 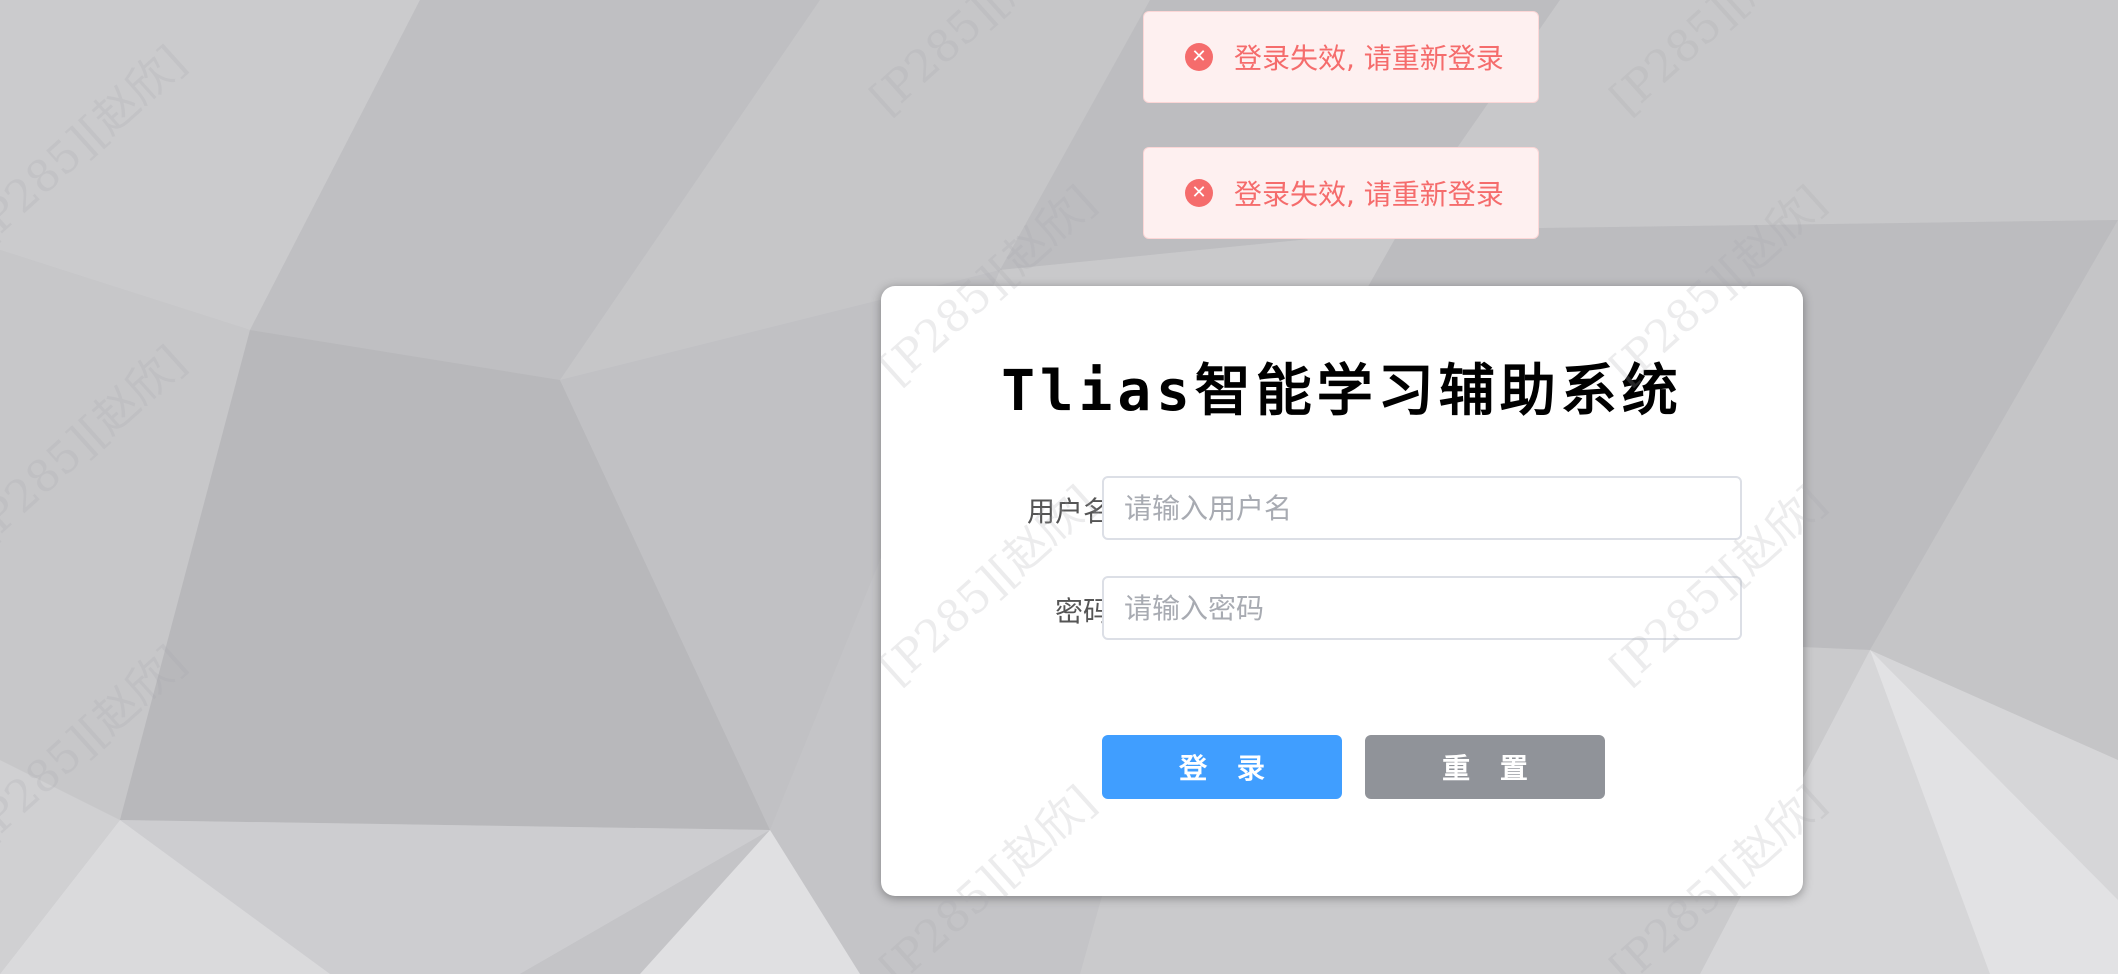 I want to click on password-input, so click(x=1422, y=608).